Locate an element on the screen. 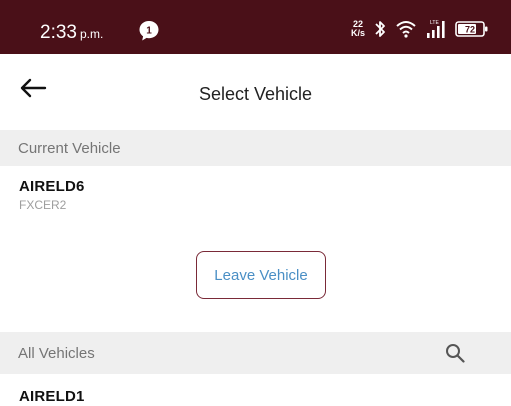 Image resolution: width=511 pixels, height=406 pixels. battery-icon: 72 is located at coordinates (471, 29).